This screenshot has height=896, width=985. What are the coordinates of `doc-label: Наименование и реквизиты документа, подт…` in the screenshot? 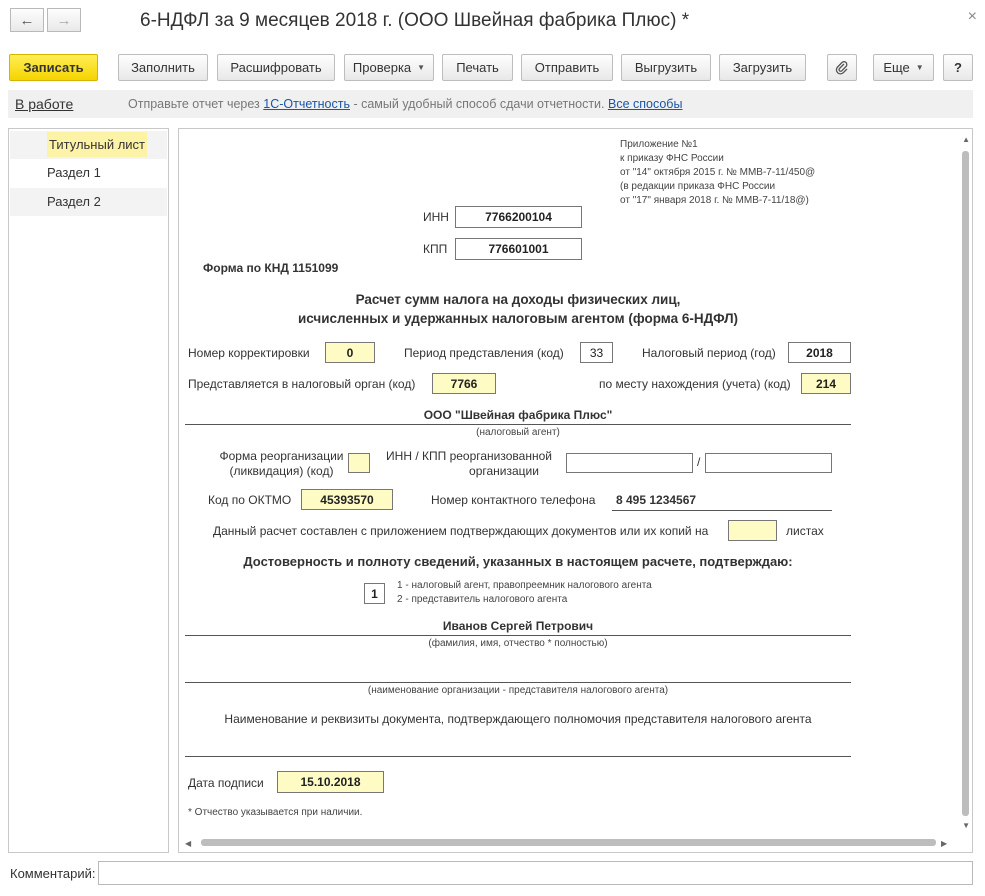 It's located at (518, 719).